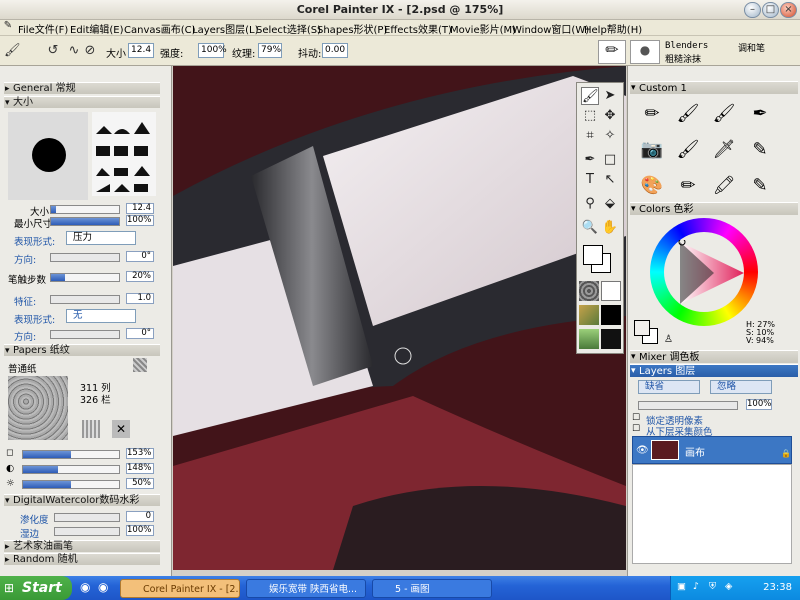 The image size is (800, 600). What do you see at coordinates (103, 587) in the screenshot?
I see `quicklaunch2-icon: ◉` at bounding box center [103, 587].